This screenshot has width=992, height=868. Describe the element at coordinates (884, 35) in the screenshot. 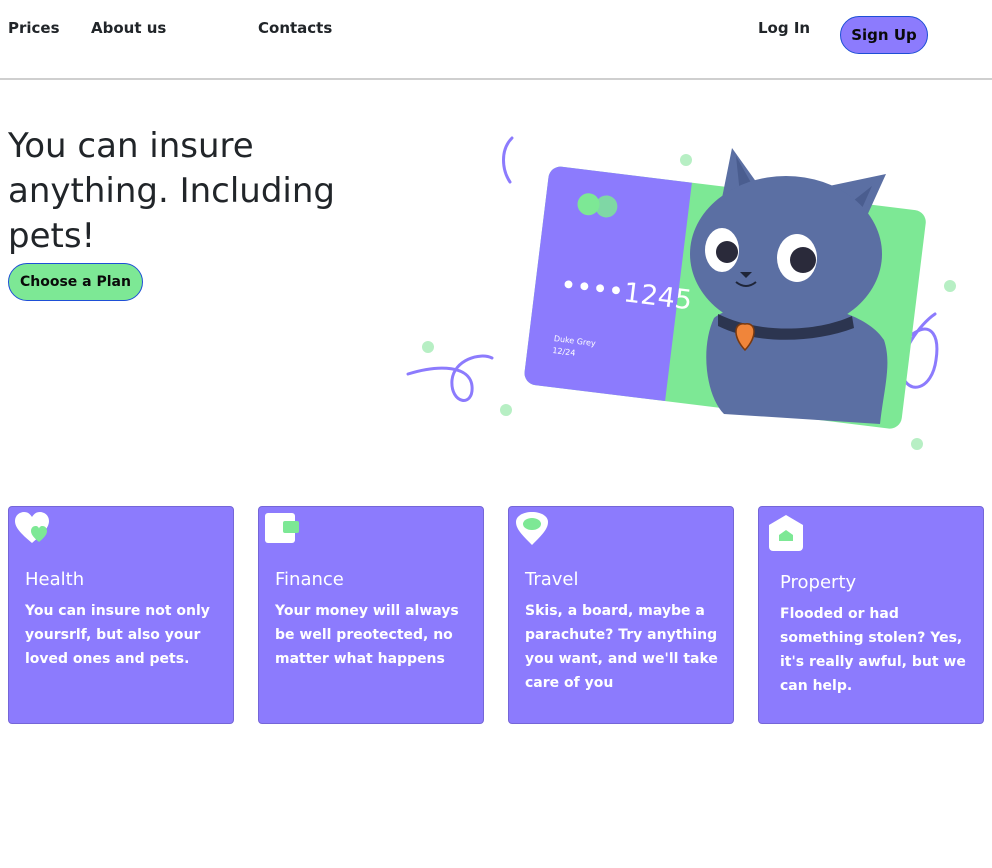

I see `signup-button: Sign Up` at that location.